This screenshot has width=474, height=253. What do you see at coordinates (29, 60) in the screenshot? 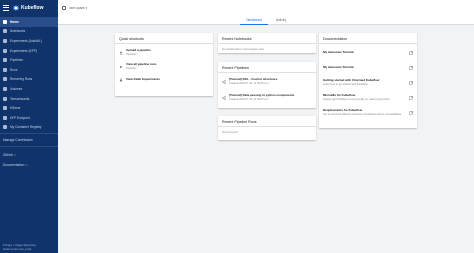
I see `sidebar-item-pipelines: Pipelines` at bounding box center [29, 60].